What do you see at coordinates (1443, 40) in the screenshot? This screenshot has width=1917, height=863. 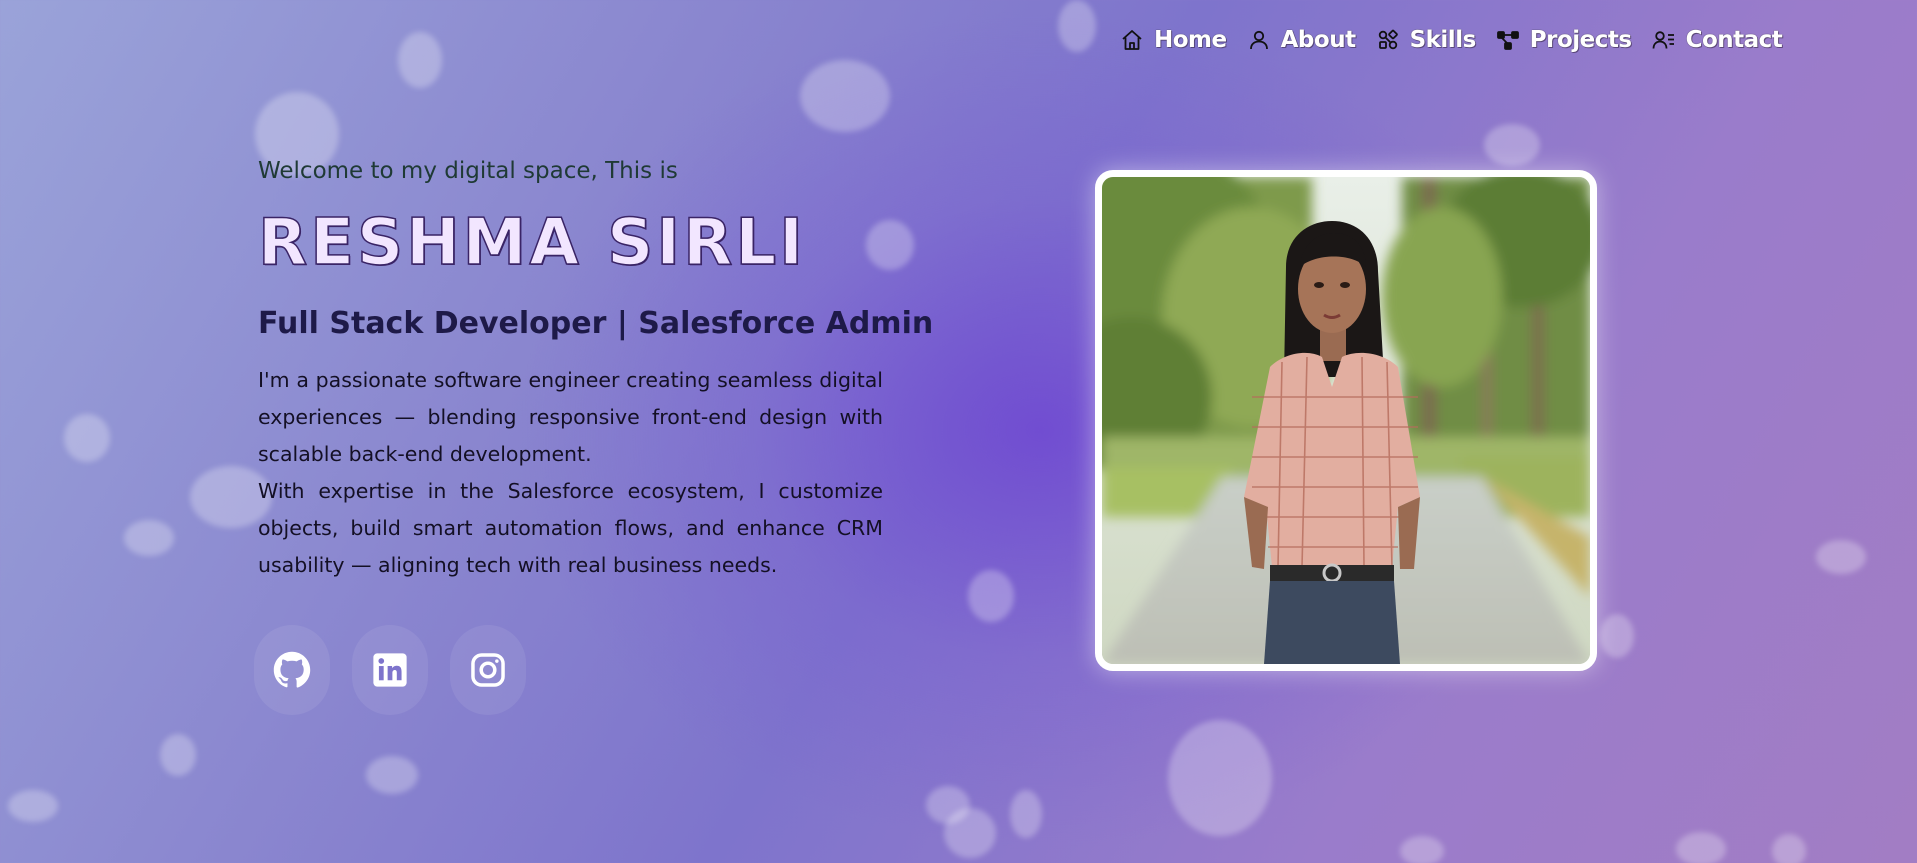 I see `nav-label-skills: Skills` at bounding box center [1443, 40].